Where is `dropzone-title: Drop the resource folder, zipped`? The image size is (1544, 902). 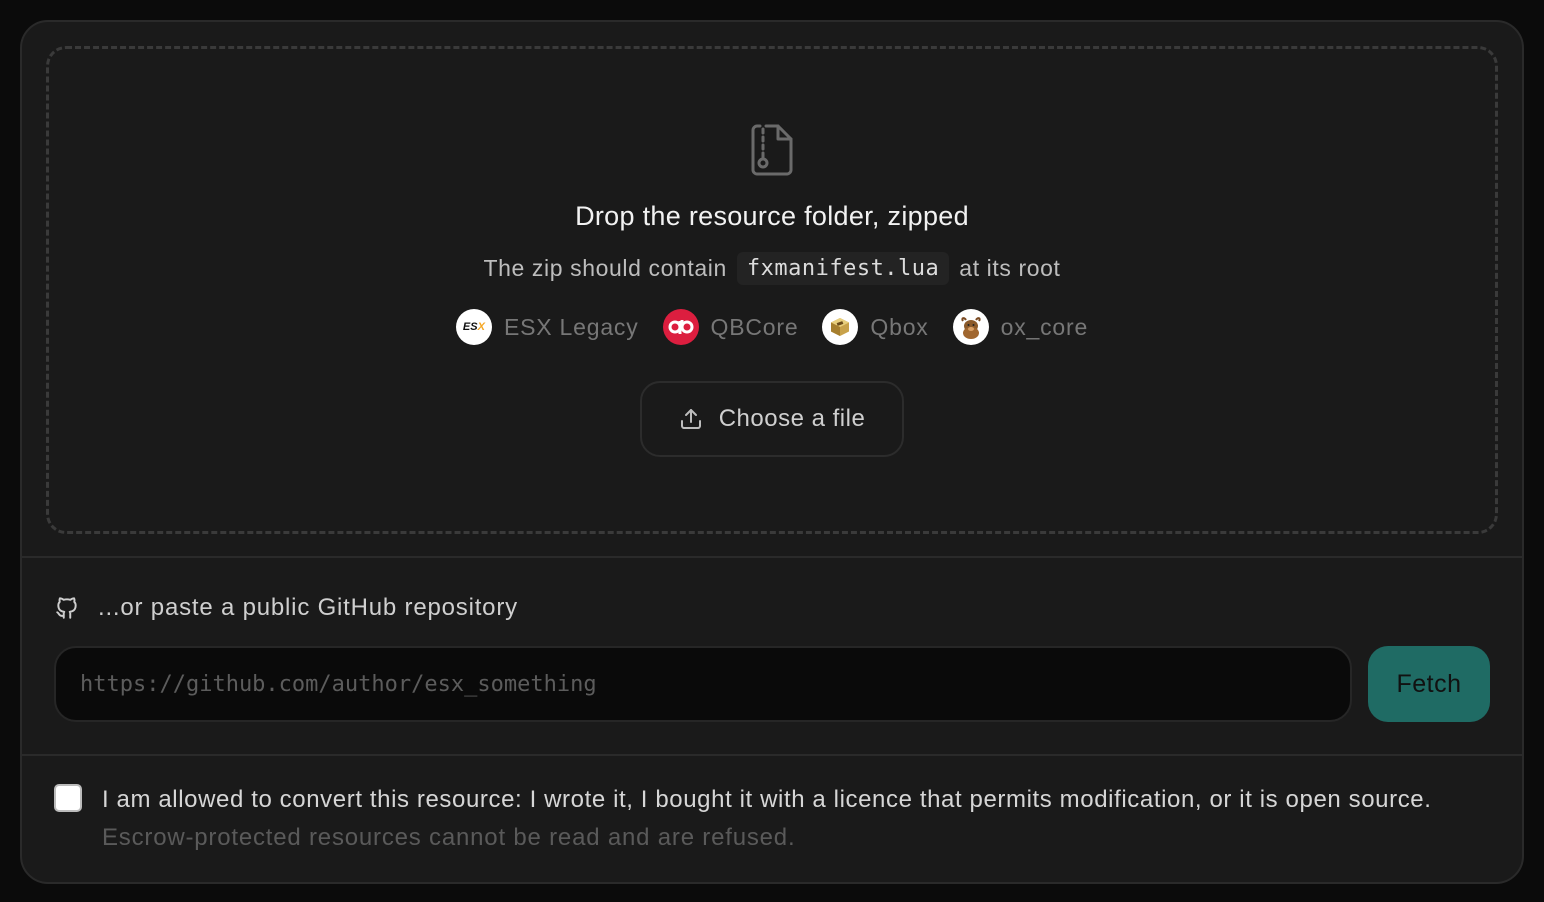
dropzone-title: Drop the resource folder, zipped is located at coordinates (772, 216).